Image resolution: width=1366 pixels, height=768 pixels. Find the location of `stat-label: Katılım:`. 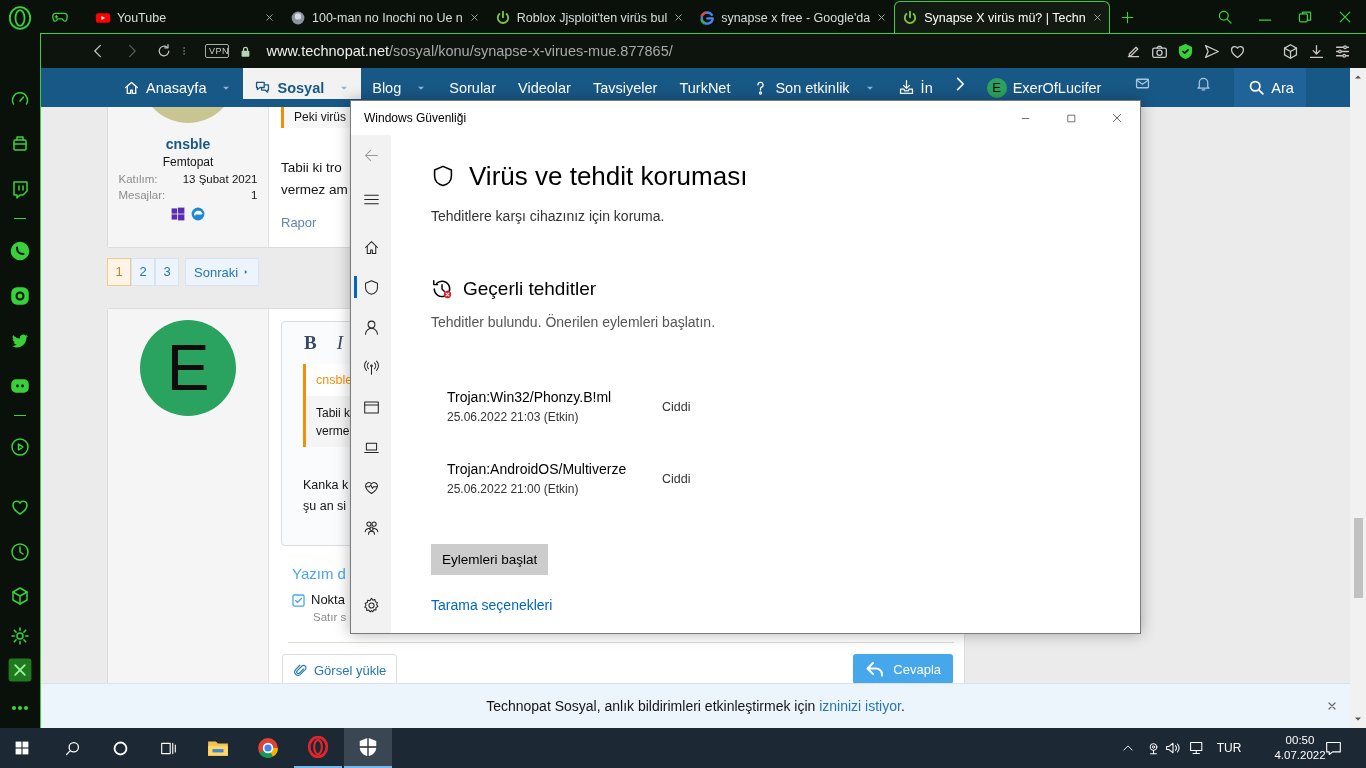

stat-label: Katılım: is located at coordinates (138, 179).